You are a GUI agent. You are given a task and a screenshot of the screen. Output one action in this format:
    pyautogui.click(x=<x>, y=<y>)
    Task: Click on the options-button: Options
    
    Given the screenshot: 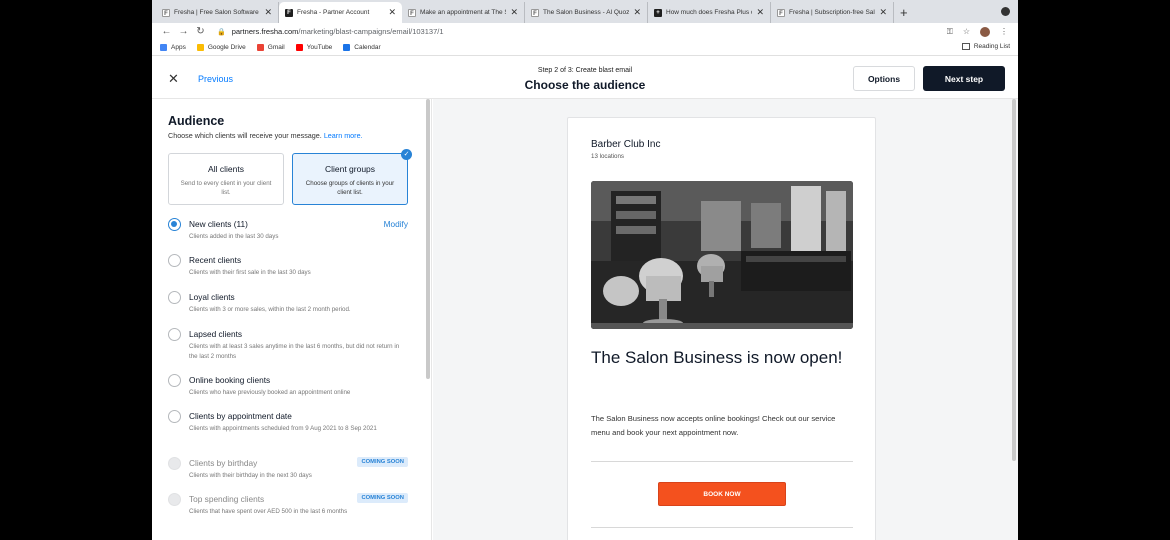 What is the action you would take?
    pyautogui.click(x=884, y=78)
    